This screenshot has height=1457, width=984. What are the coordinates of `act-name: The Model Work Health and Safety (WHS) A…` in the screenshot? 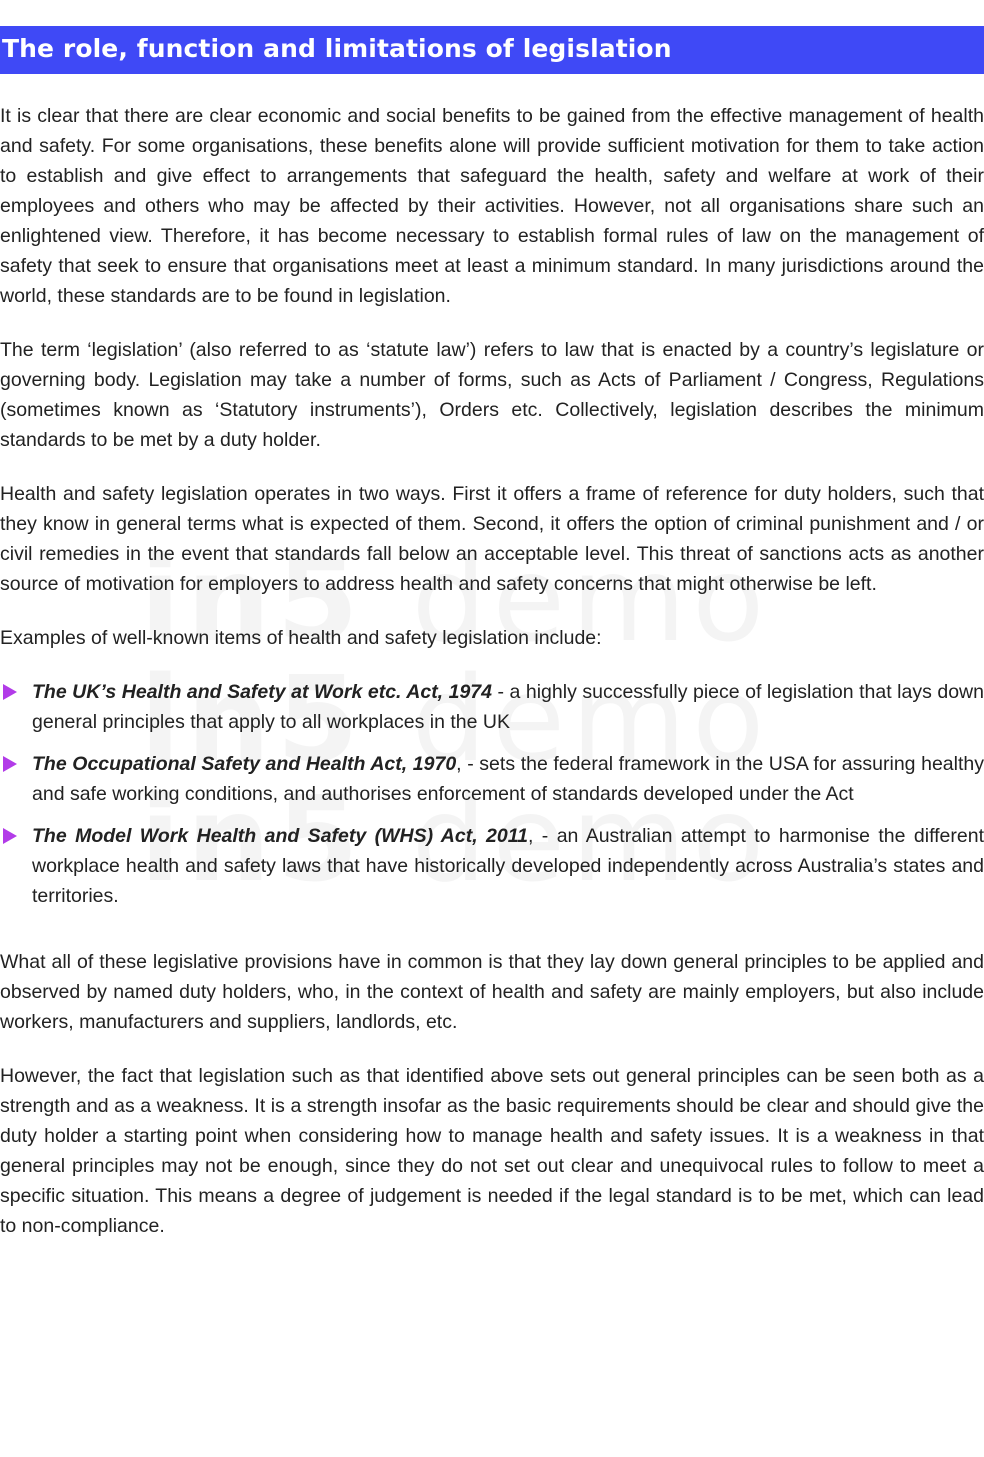 It's located at (280, 836).